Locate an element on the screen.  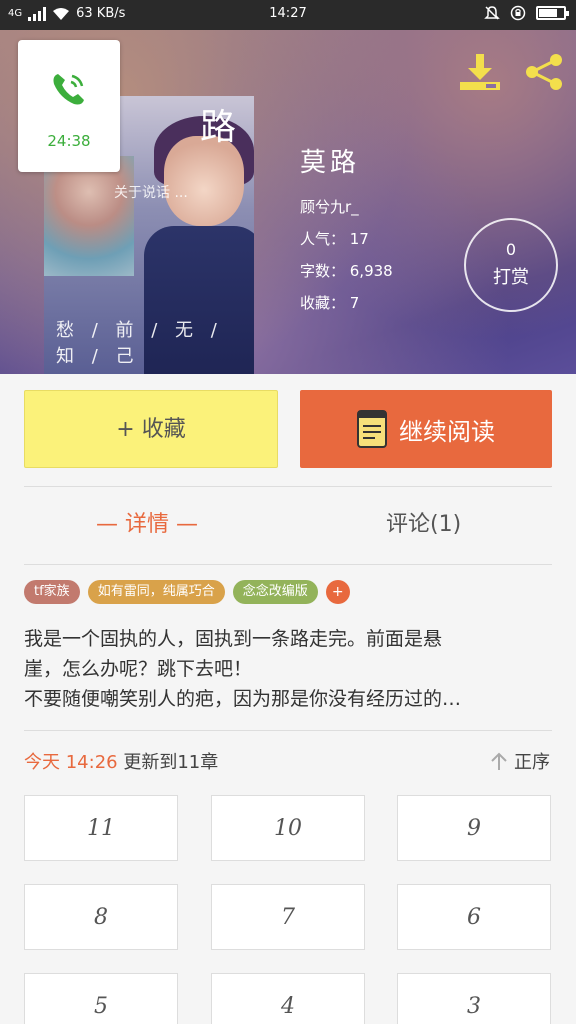
cover-bottom-text: 愁 / 前 / 无 / 知 / 己 is located at coordinates (139, 343).